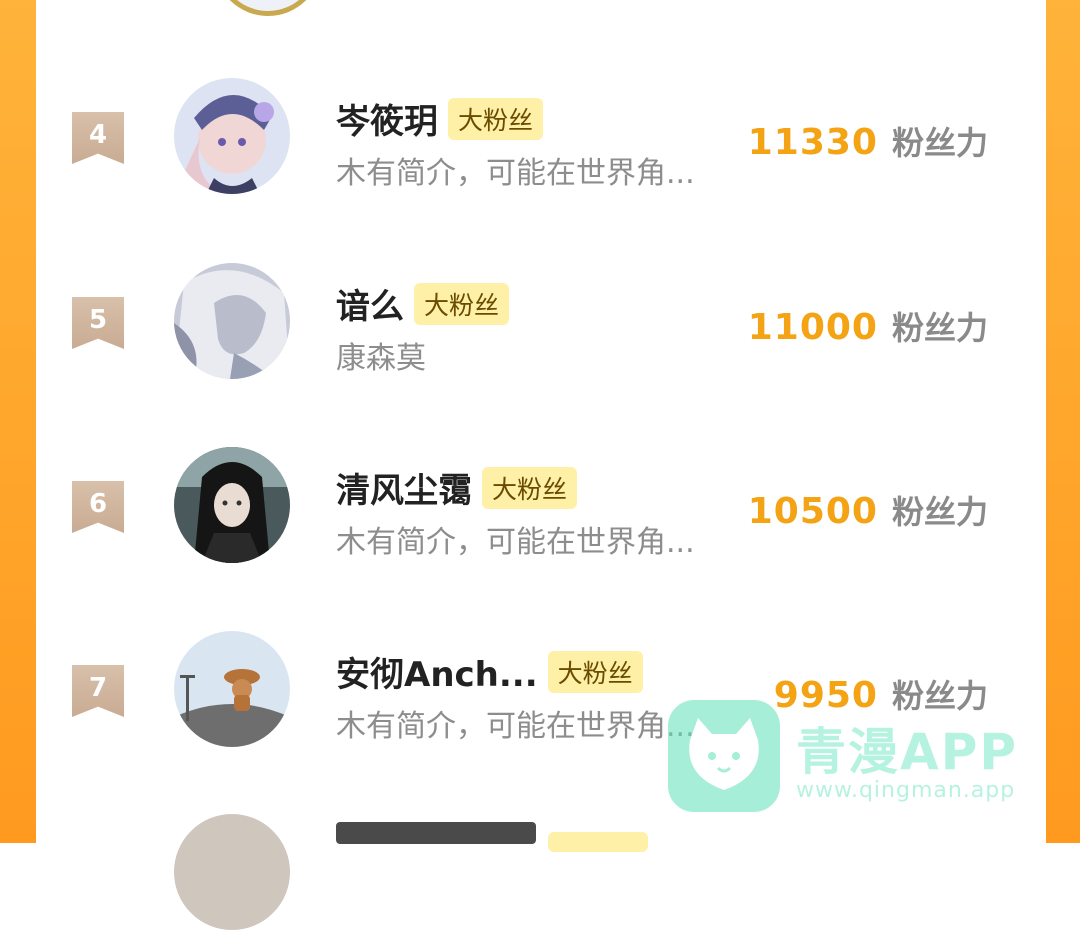 Image resolution: width=1080 pixels, height=930 pixels. What do you see at coordinates (724, 756) in the screenshot?
I see `cat-logo-icon` at bounding box center [724, 756].